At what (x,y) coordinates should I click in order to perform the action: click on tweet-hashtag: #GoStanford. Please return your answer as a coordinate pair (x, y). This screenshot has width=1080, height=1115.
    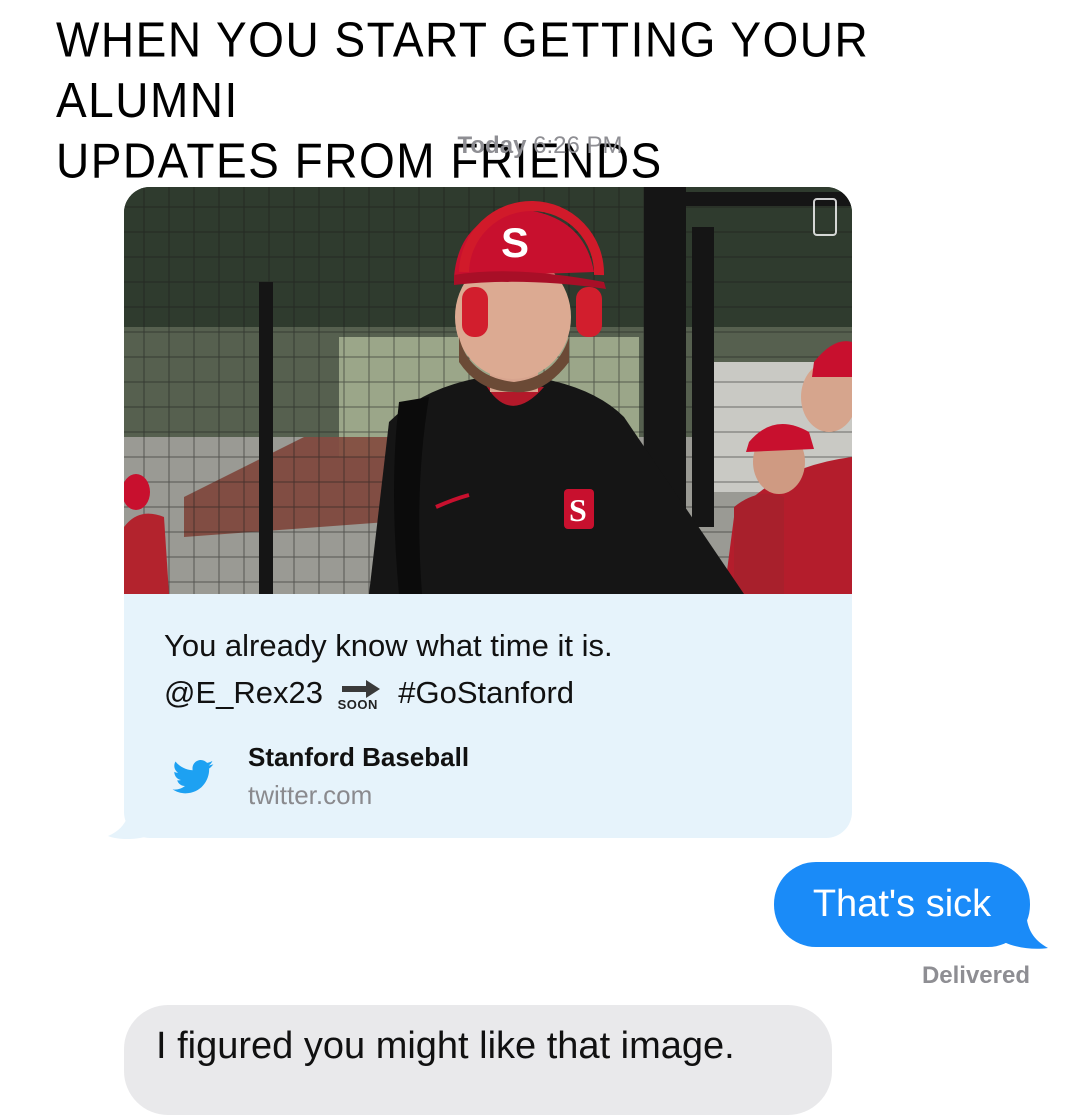
    Looking at the image, I should click on (486, 692).